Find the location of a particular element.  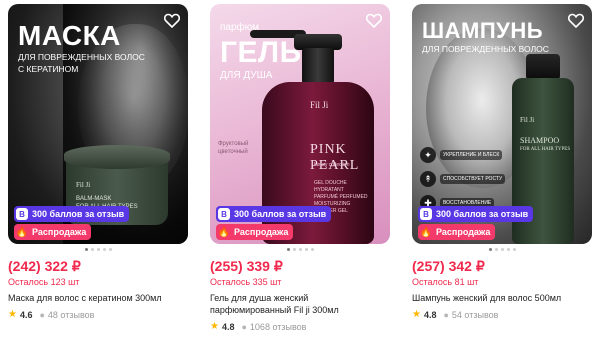

stock-left: Осталось 335 шт is located at coordinates (246, 282).